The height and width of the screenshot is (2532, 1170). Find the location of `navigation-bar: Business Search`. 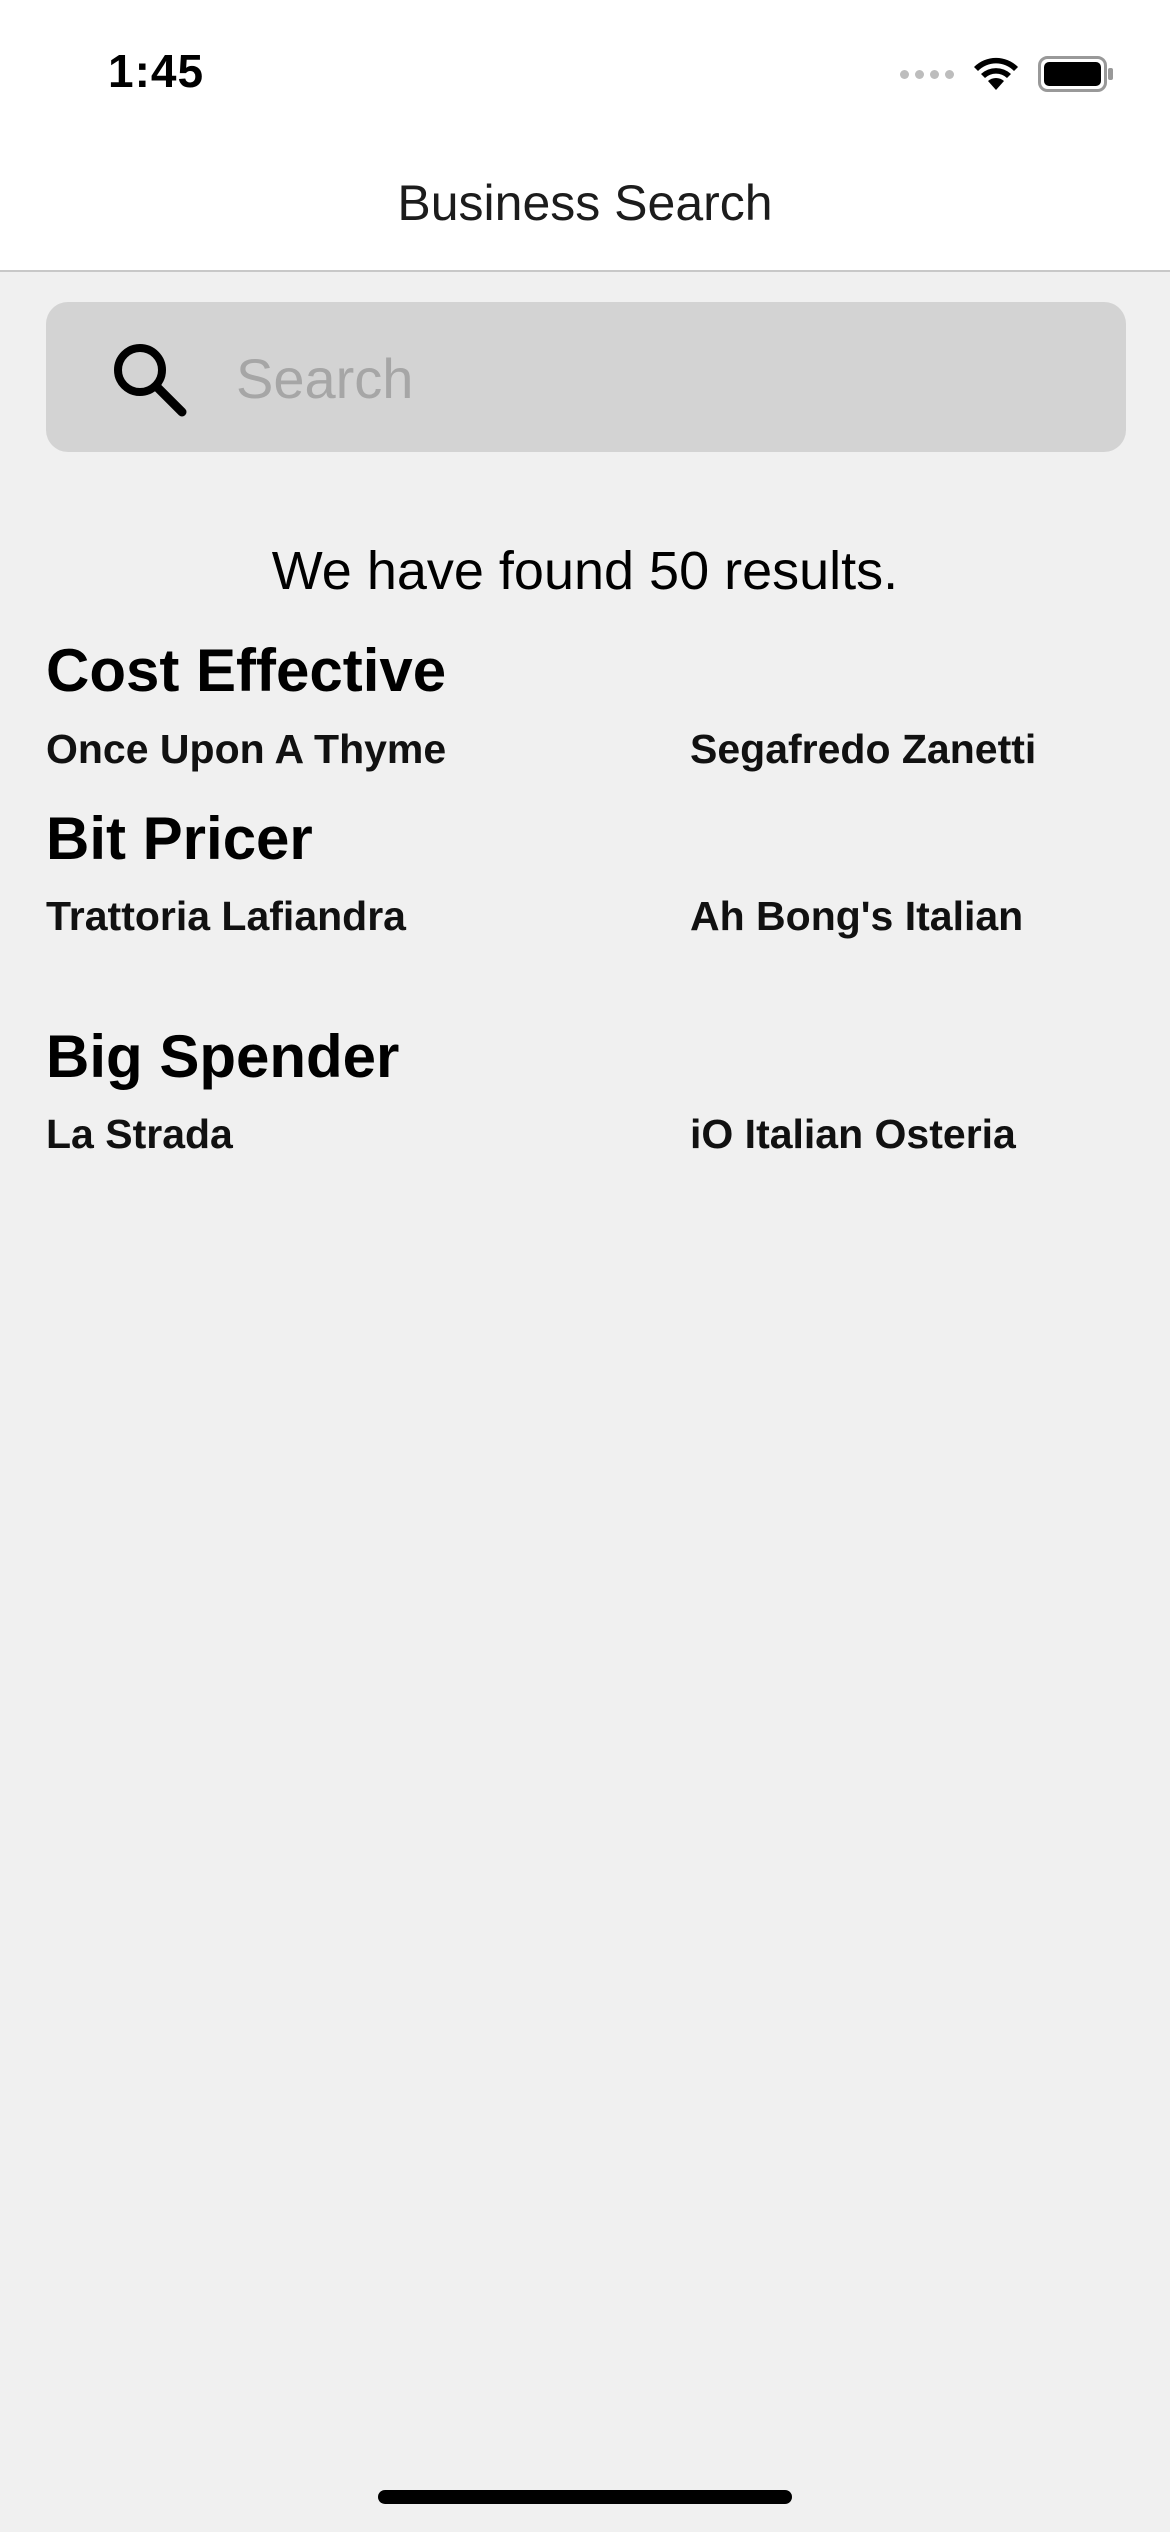

navigation-bar: Business Search is located at coordinates (585, 206).